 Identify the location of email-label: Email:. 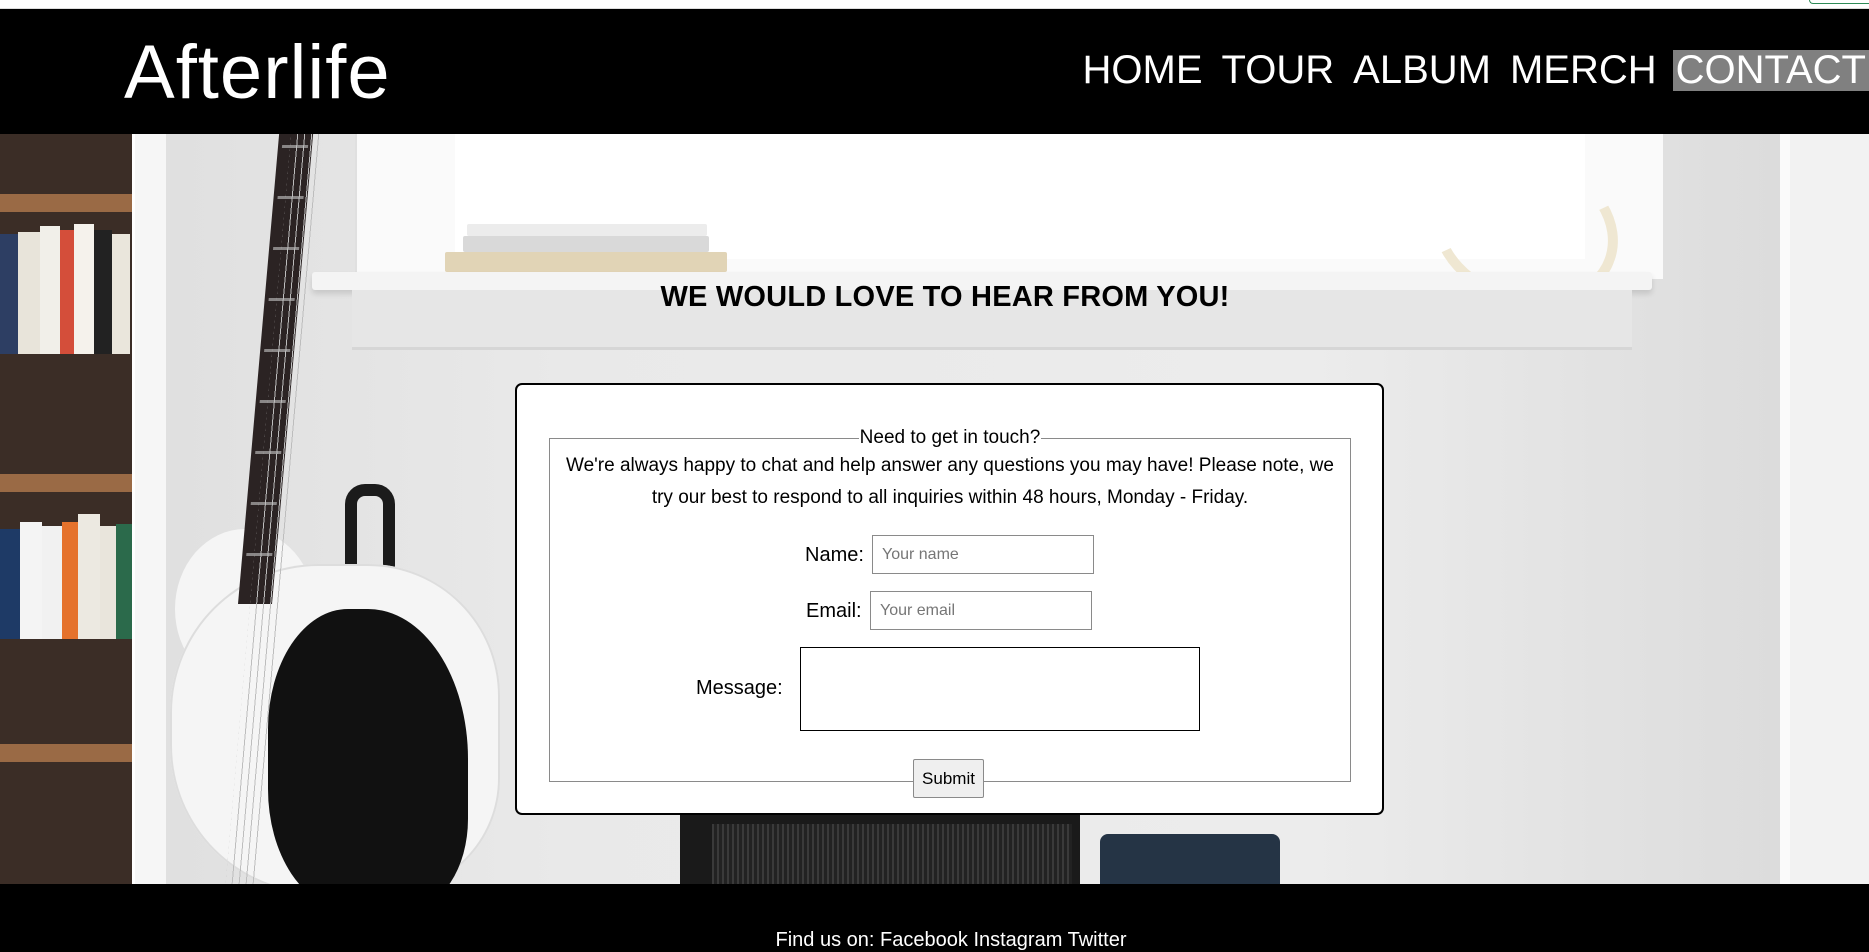
(834, 611).